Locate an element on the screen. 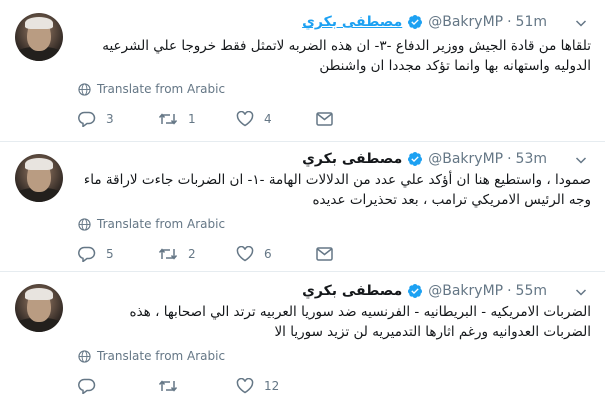 The image size is (605, 404). like-count: 6 is located at coordinates (268, 254).